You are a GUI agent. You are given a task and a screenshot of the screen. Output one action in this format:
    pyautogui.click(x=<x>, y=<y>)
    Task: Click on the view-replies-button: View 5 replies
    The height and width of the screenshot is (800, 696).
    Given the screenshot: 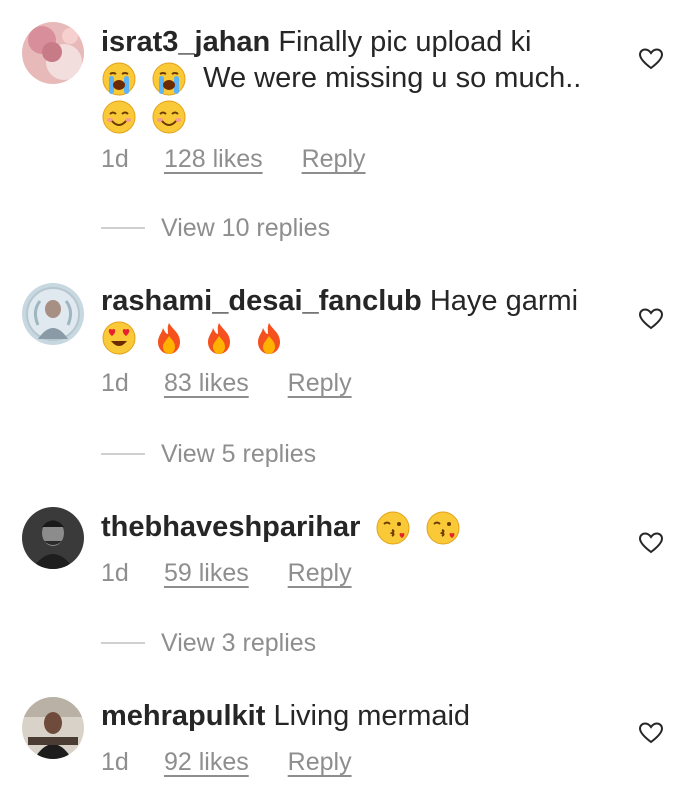 What is the action you would take?
    pyautogui.click(x=208, y=454)
    